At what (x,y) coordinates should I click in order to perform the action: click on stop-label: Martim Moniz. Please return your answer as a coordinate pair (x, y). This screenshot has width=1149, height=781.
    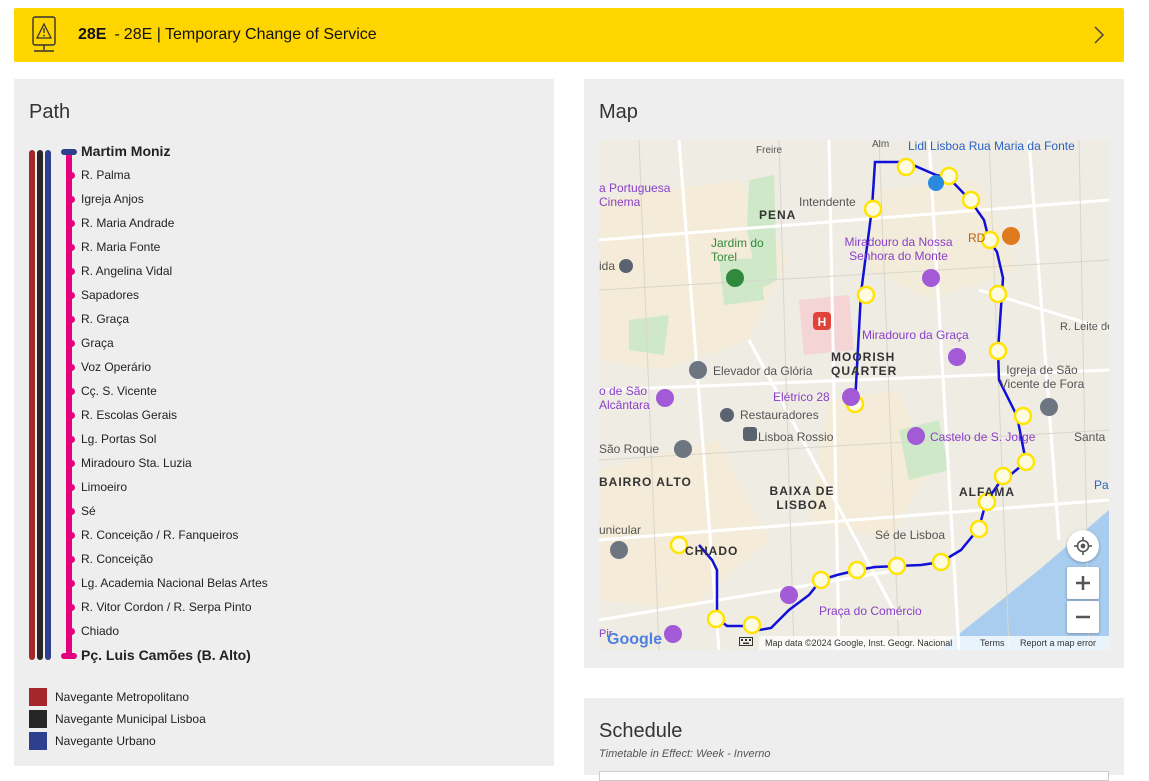
    Looking at the image, I should click on (126, 151).